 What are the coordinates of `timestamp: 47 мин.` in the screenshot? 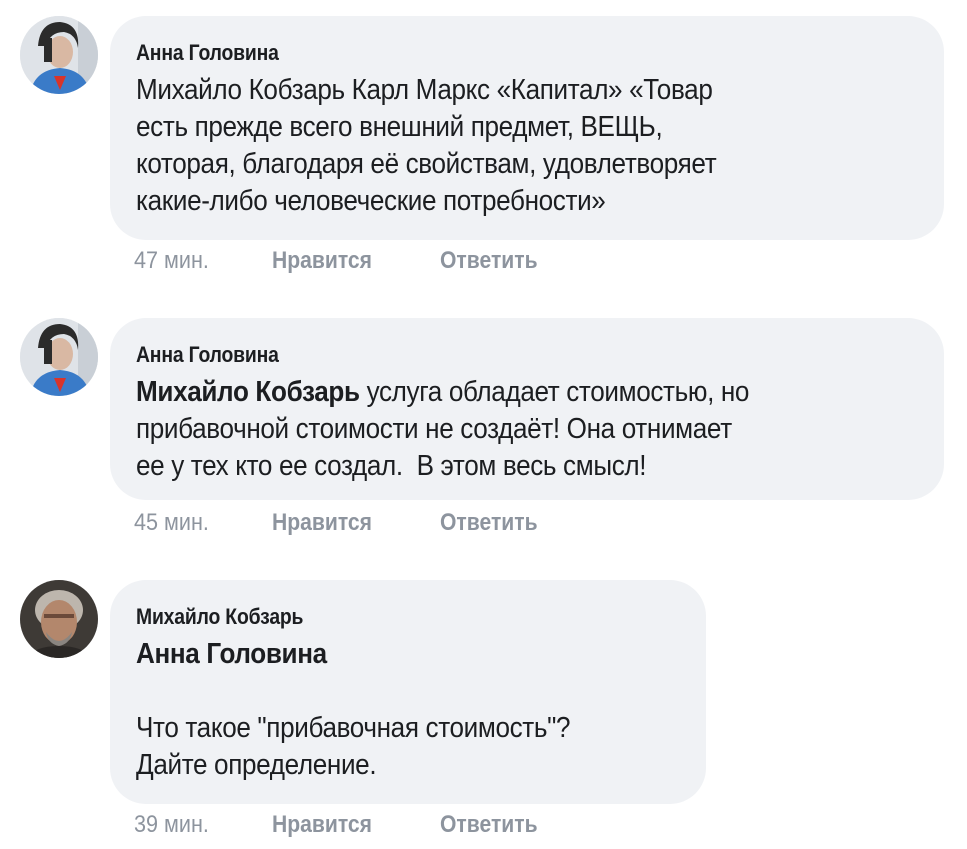 It's located at (196, 261).